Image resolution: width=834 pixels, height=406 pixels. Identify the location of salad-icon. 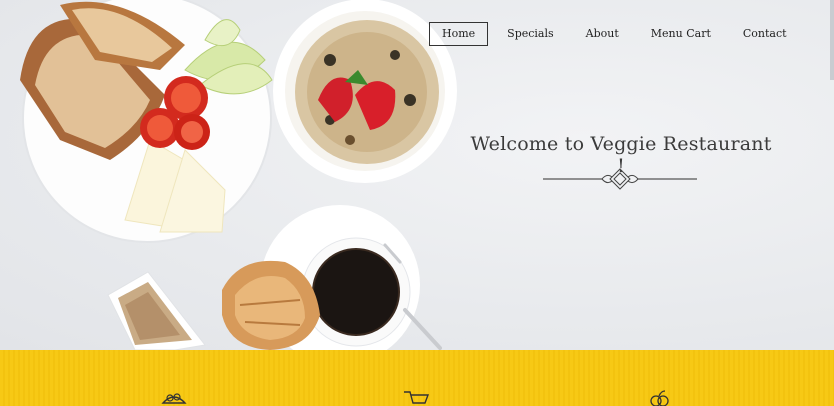
(174, 398).